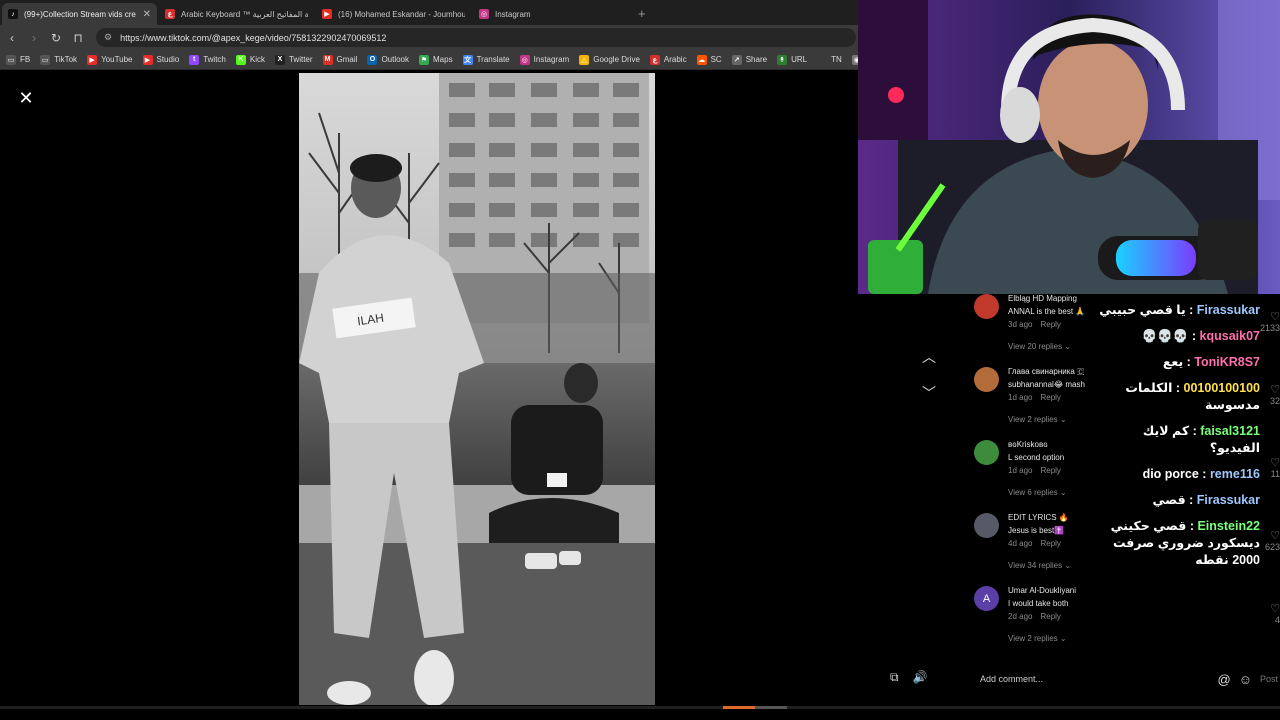 The image size is (1280, 720). What do you see at coordinates (1042, 590) in the screenshot?
I see `comment-author: Umar Al-Doukliyani` at bounding box center [1042, 590].